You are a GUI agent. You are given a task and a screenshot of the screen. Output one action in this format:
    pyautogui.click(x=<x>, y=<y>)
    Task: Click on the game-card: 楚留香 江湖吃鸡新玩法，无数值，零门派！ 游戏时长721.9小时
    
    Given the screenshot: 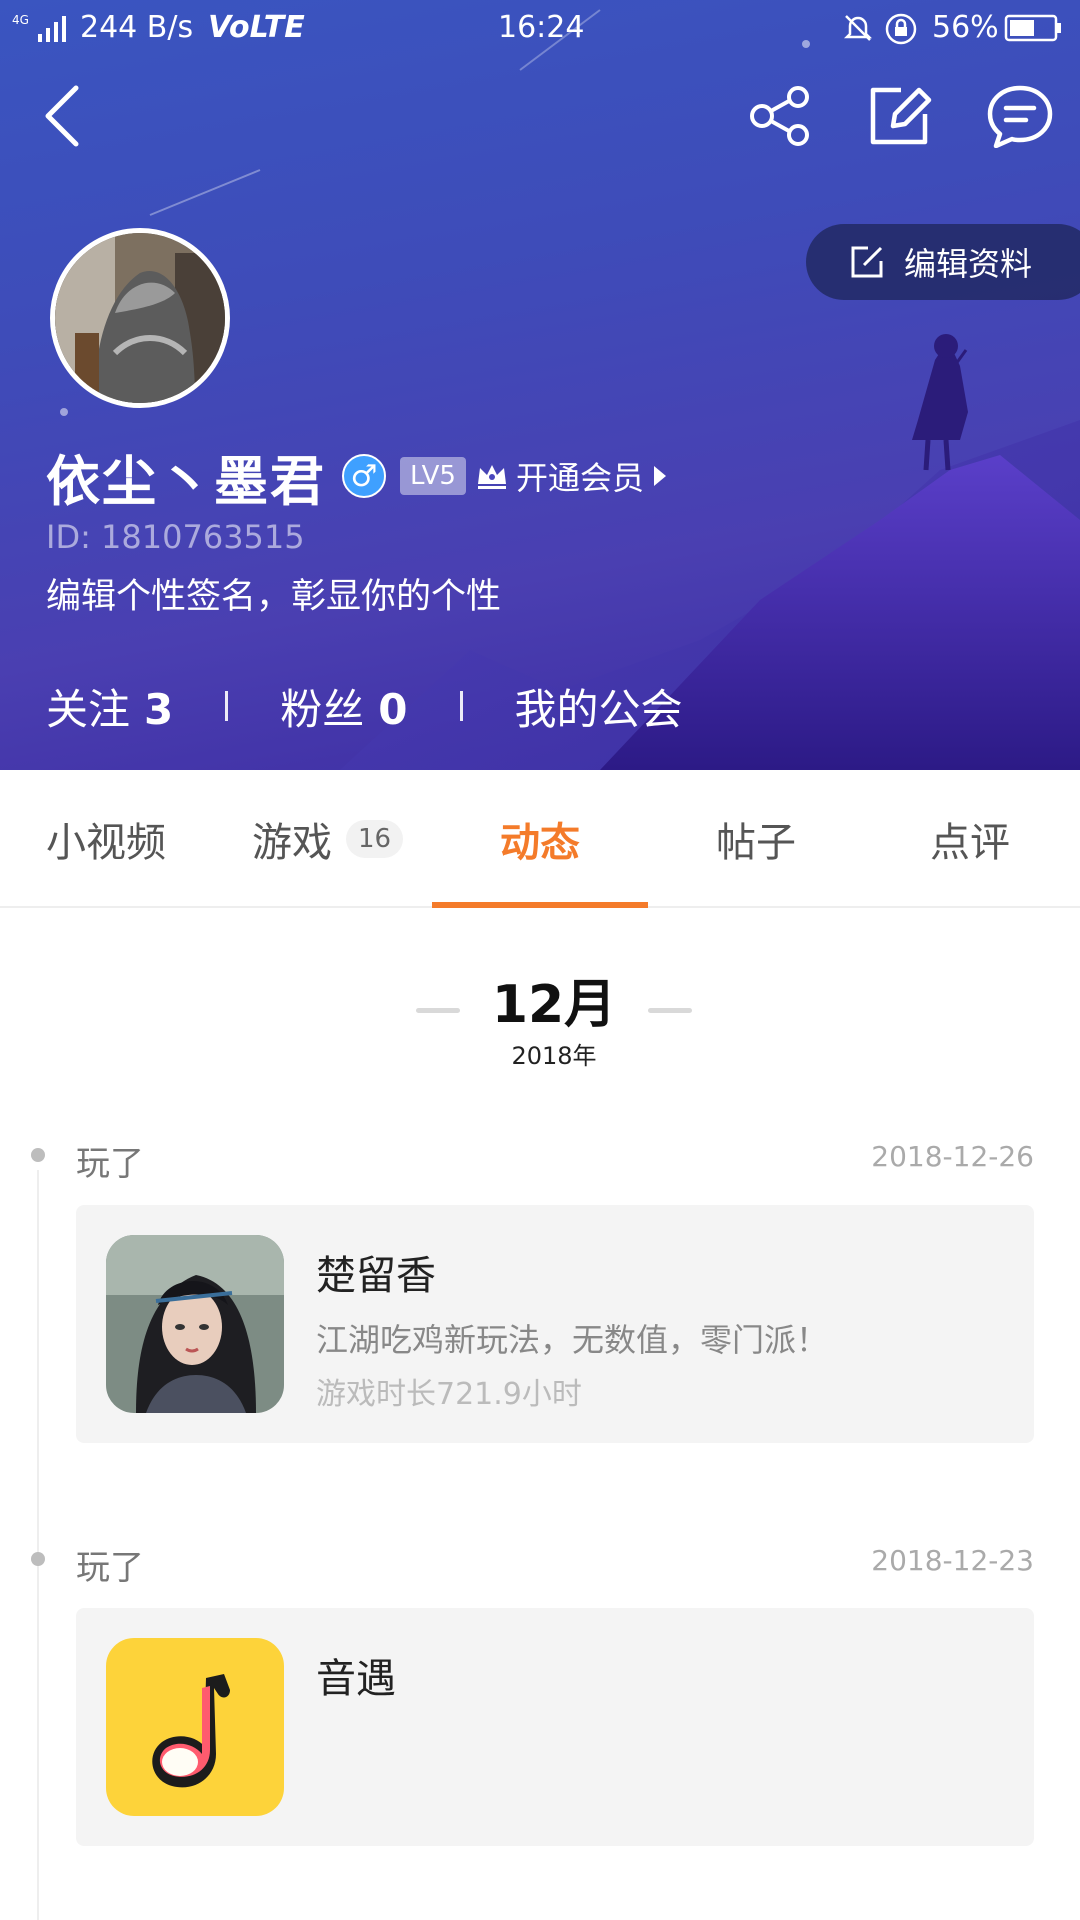 What is the action you would take?
    pyautogui.click(x=555, y=1324)
    